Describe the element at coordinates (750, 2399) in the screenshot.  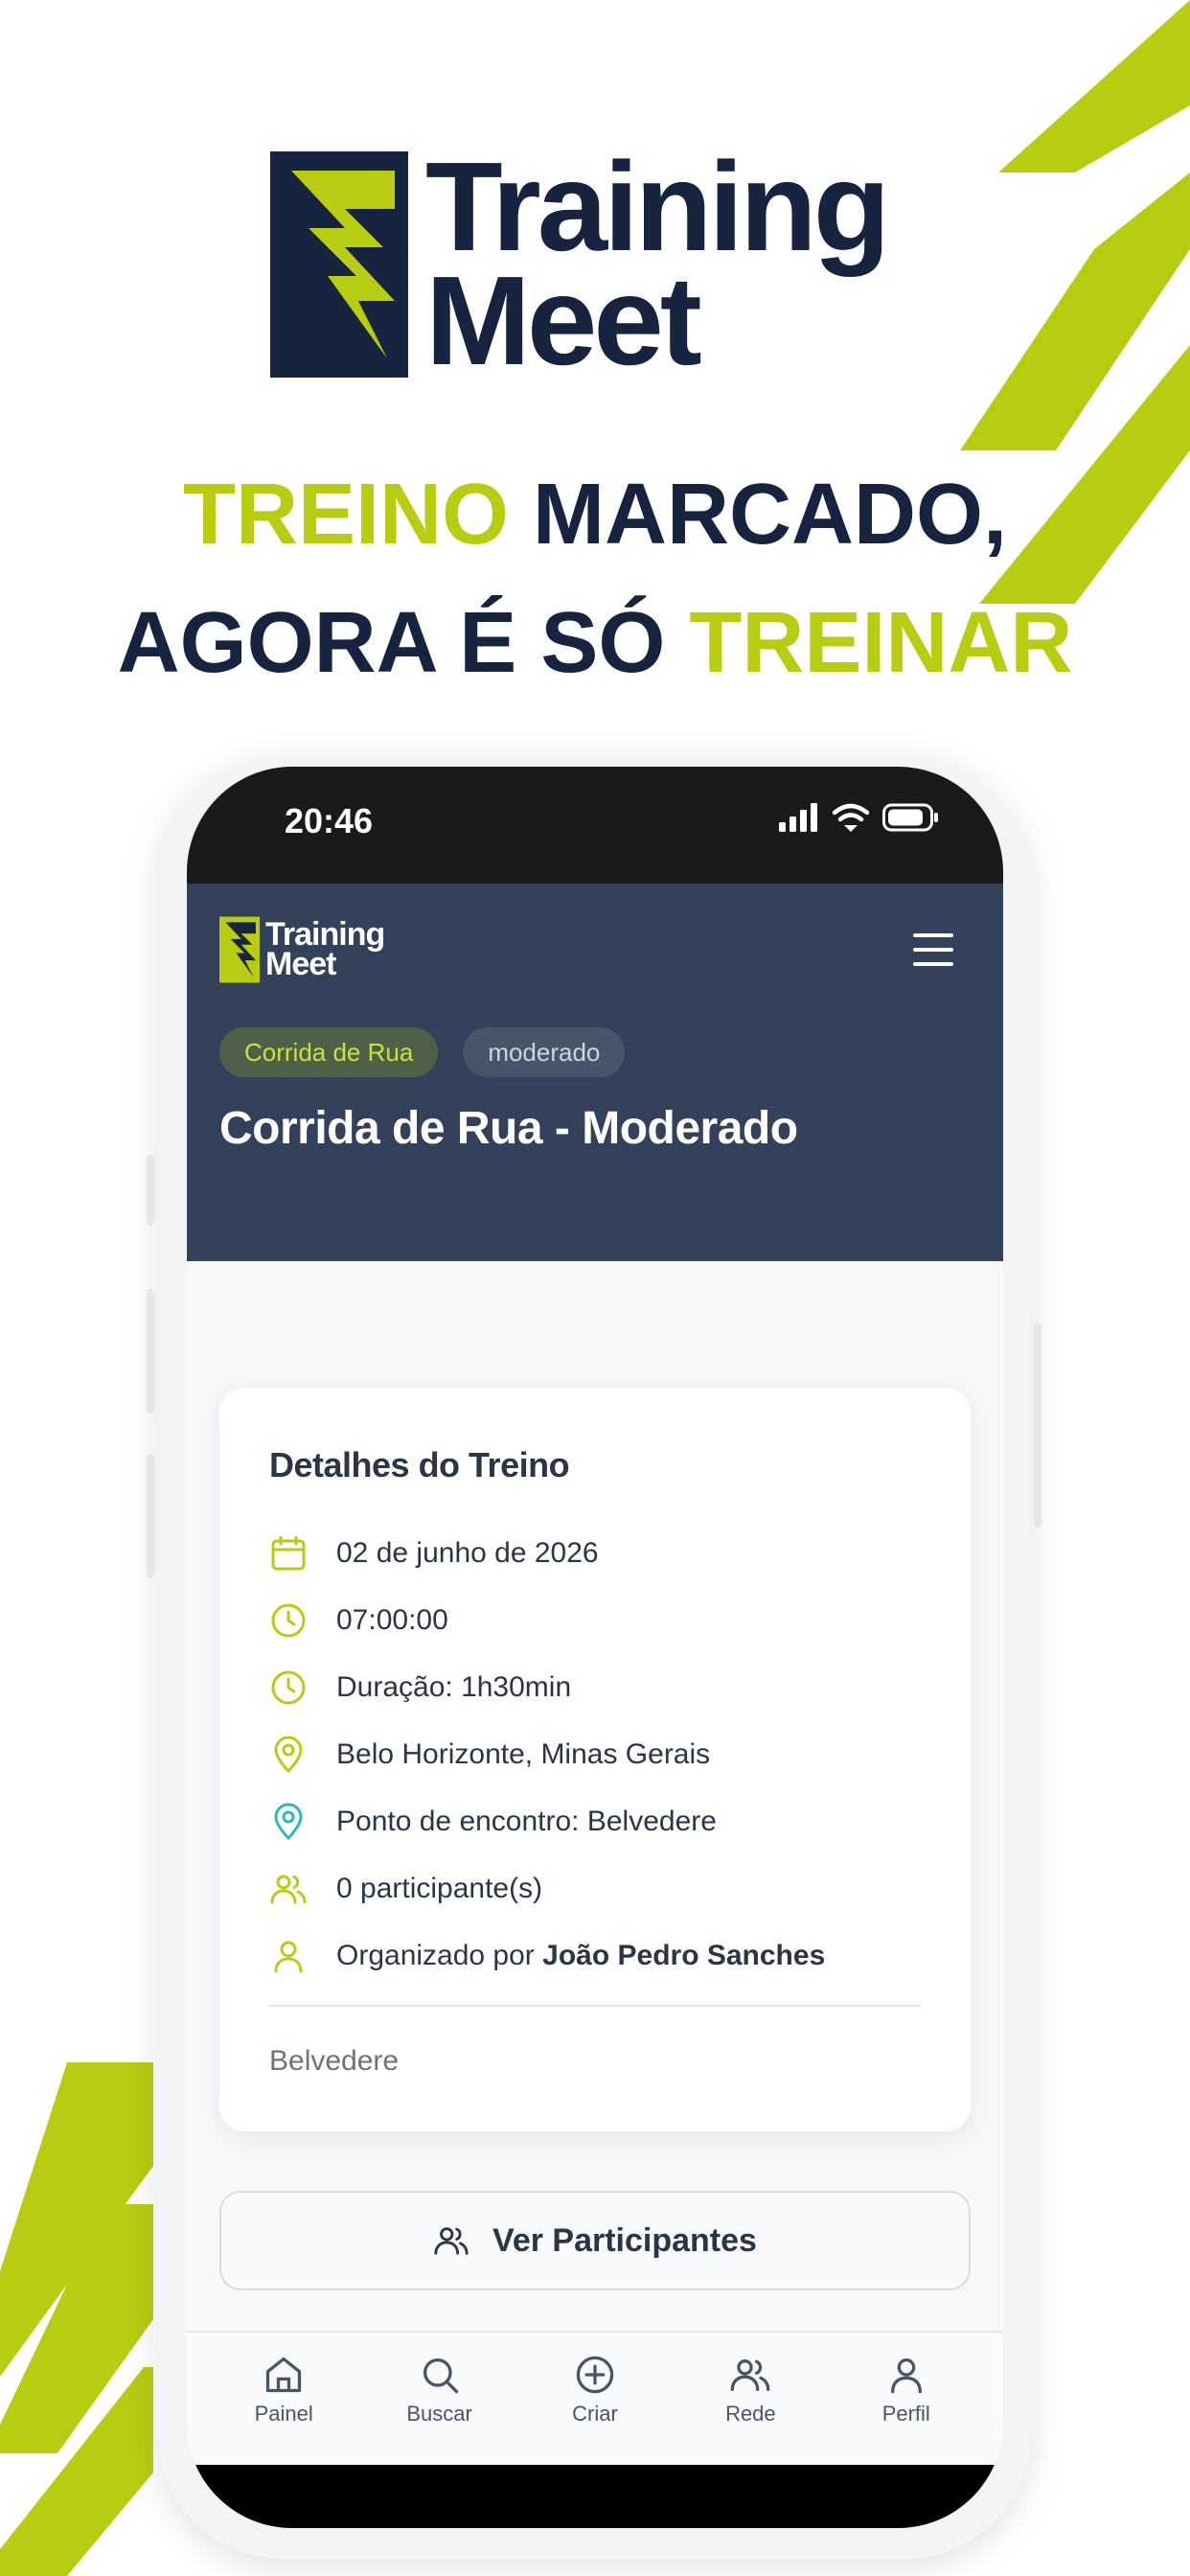
I see `tab-rede: Rede` at that location.